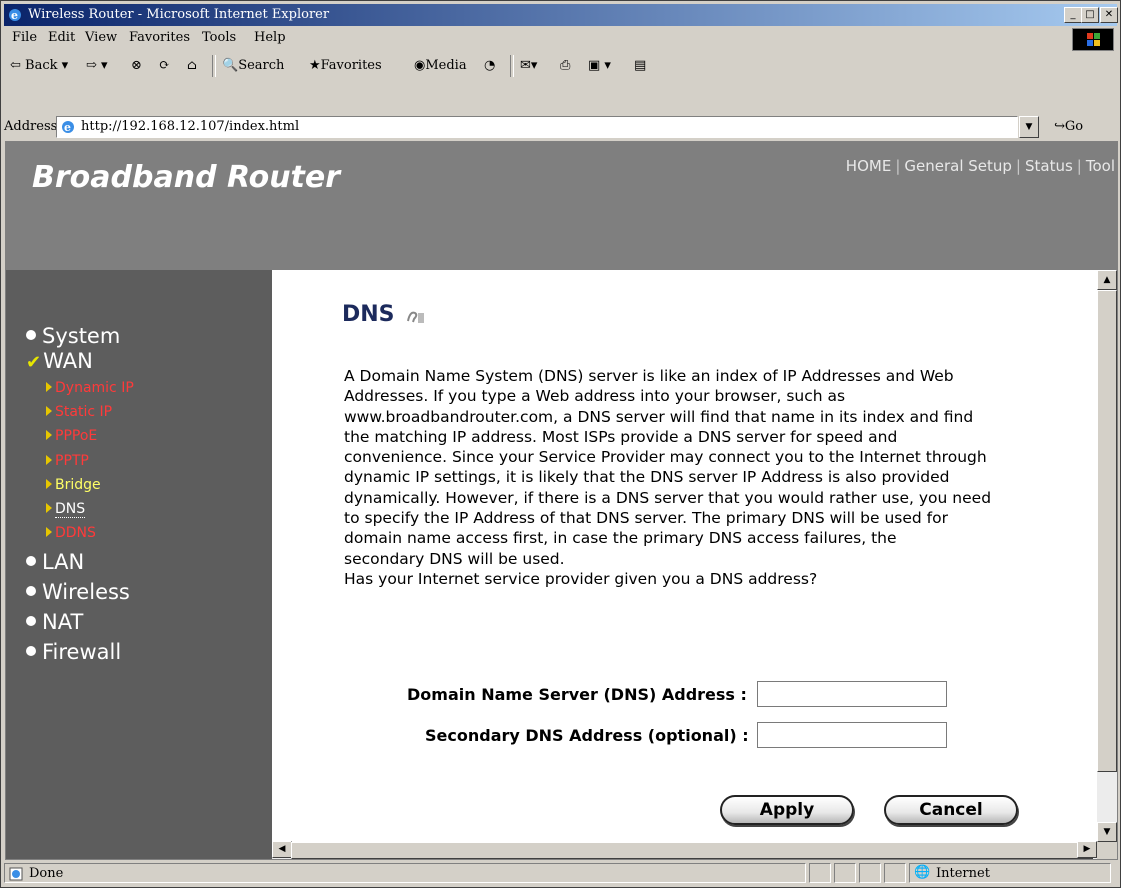  I want to click on go-arrow-icon: ↪, so click(1059, 126).